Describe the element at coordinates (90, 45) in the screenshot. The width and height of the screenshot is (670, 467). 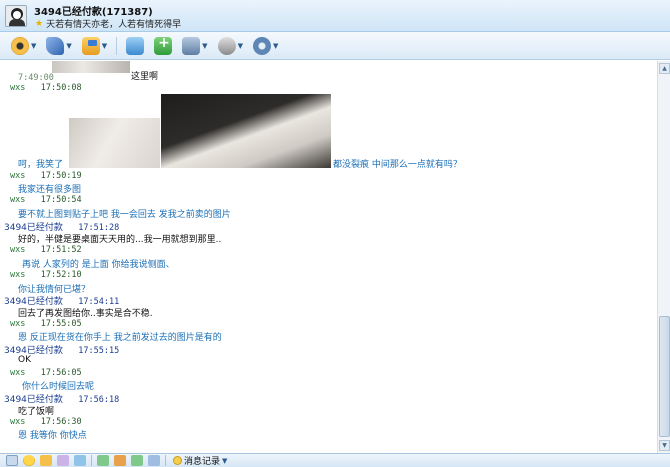
I see `file-transfer-icon` at that location.